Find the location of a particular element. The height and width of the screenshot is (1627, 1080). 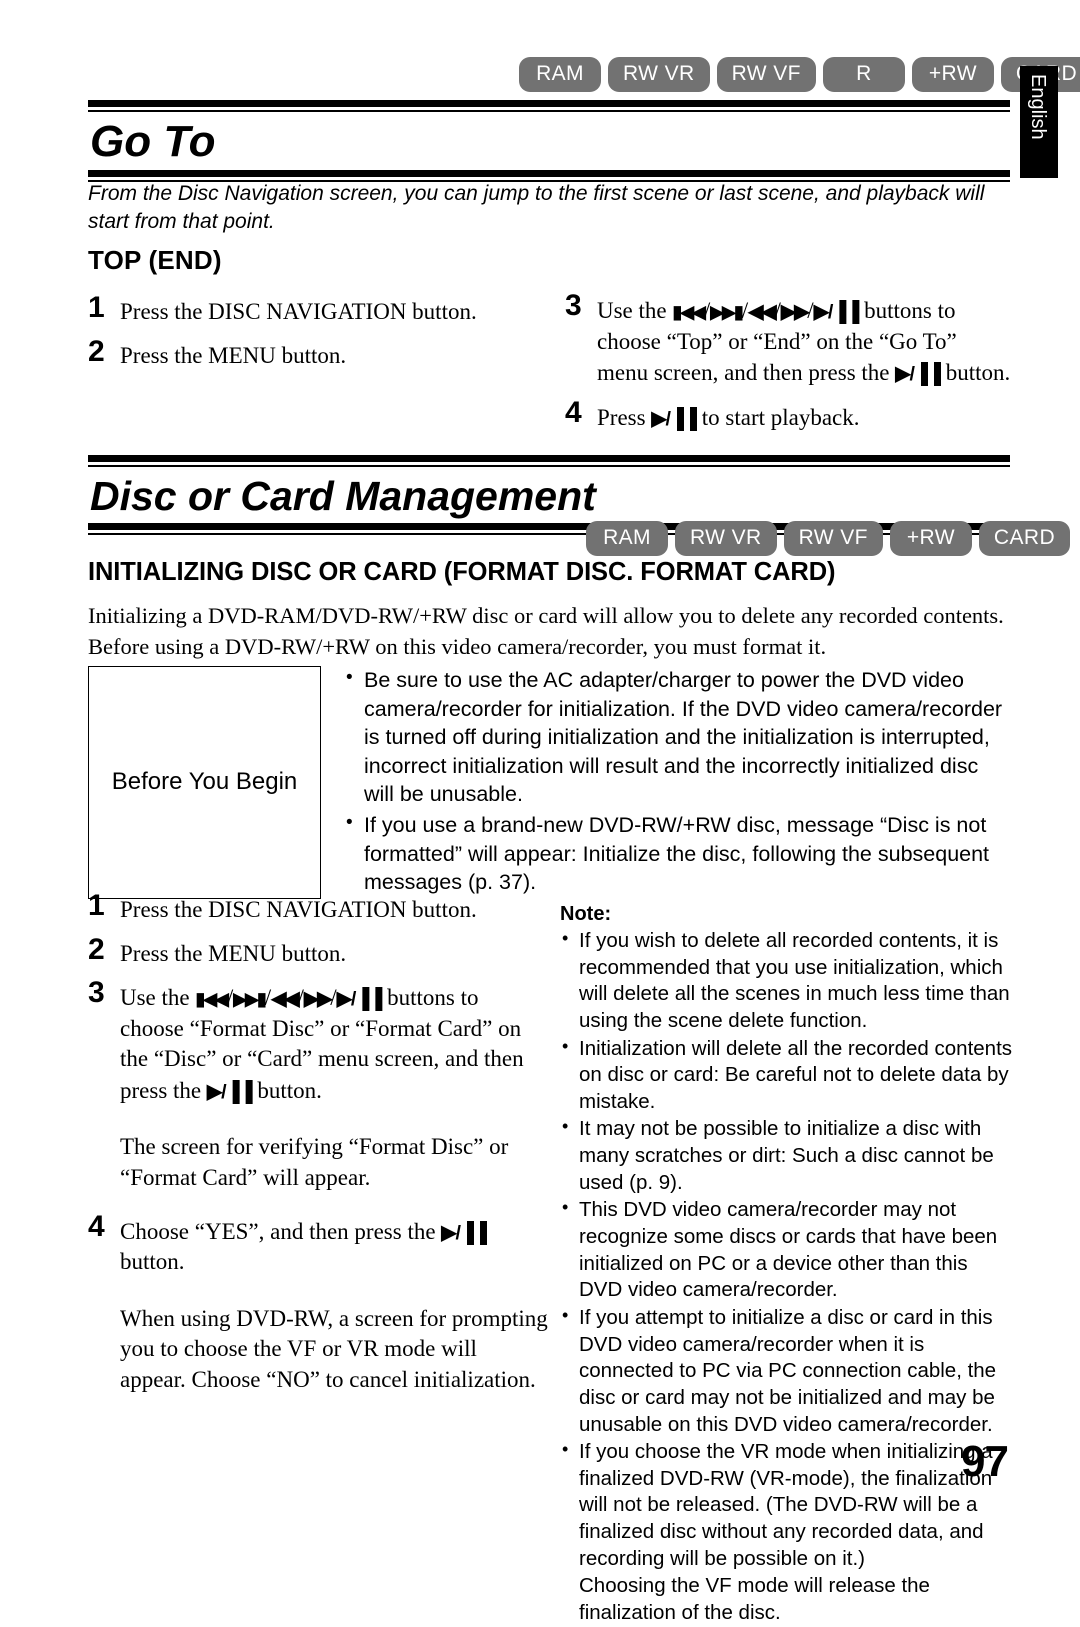

language-tab-label: English is located at coordinates (1038, 107).